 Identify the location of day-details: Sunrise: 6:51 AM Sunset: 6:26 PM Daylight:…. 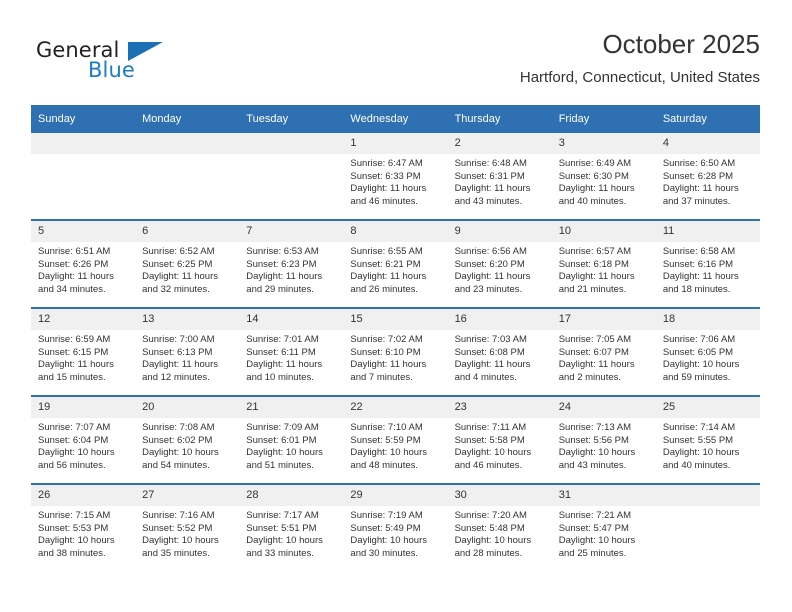
(83, 269).